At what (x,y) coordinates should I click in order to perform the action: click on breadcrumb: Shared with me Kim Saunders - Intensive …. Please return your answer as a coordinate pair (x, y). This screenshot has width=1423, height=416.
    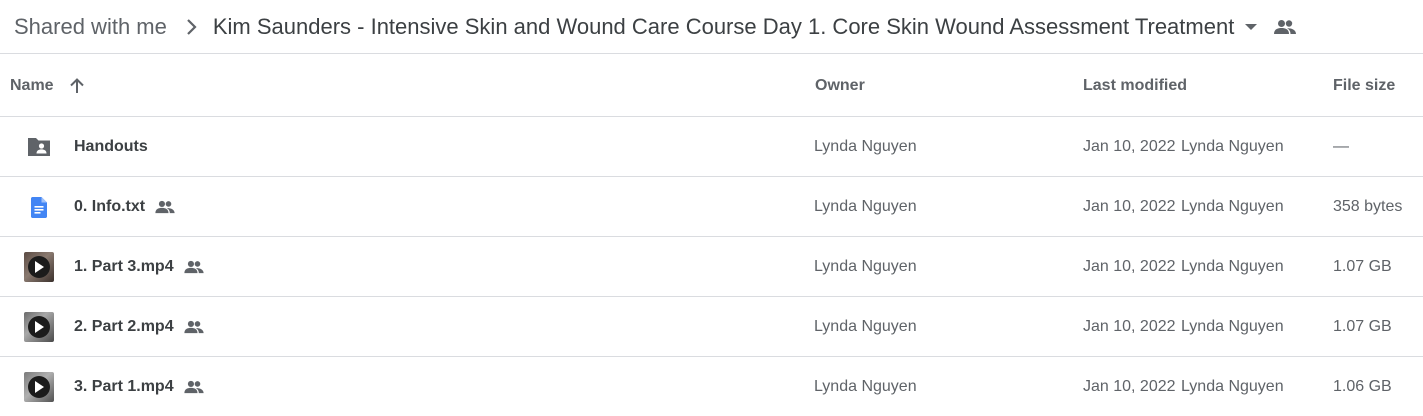
    Looking at the image, I should click on (711, 27).